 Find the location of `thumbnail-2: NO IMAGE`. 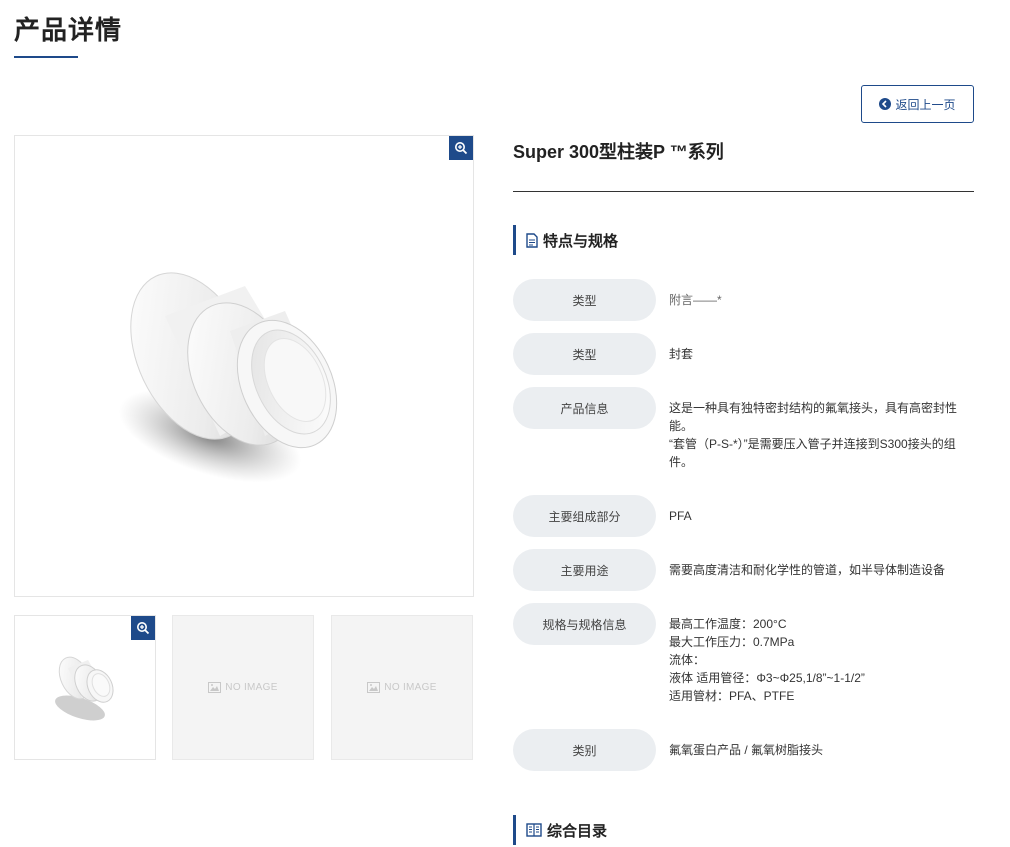

thumbnail-2: NO IMAGE is located at coordinates (243, 687).